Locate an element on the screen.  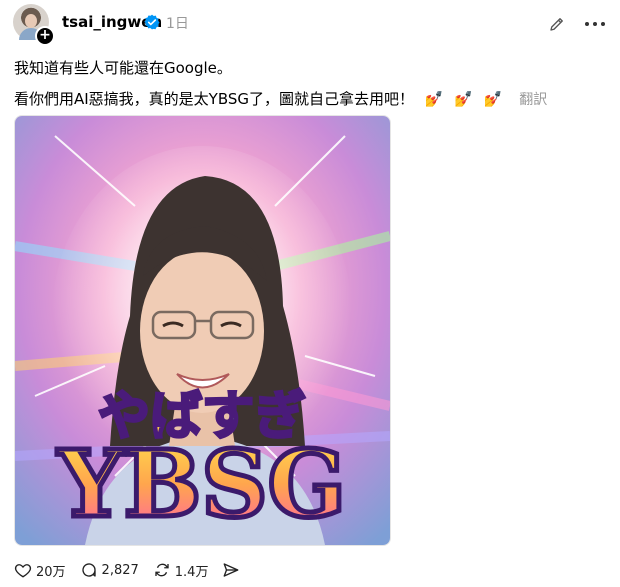
repost-button: 1.4万 is located at coordinates (181, 570).